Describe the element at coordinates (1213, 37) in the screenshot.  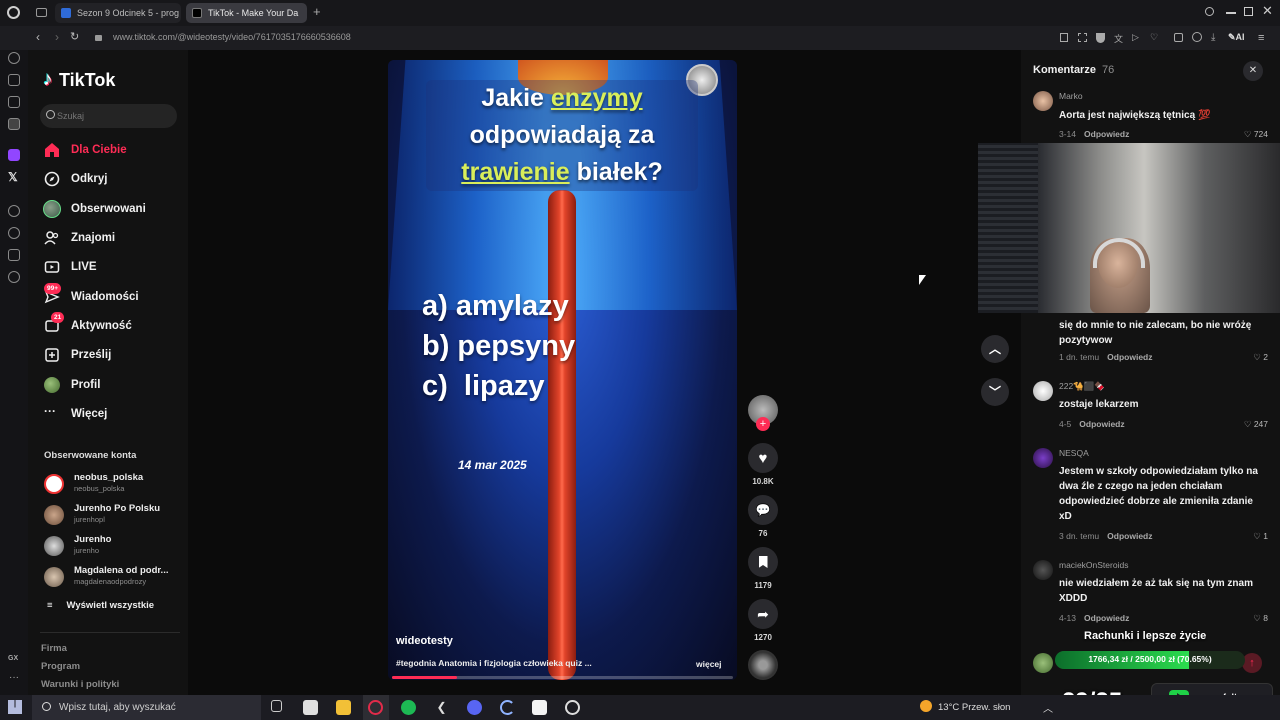
I see `download-icon: ⤓` at that location.